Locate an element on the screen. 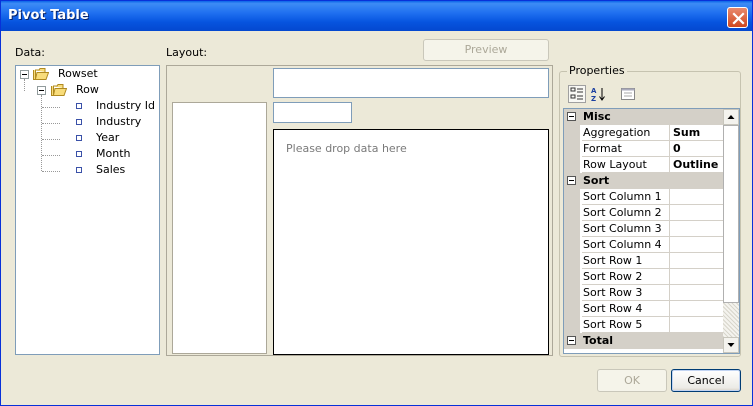 The height and width of the screenshot is (406, 753). category-name: Misc is located at coordinates (597, 116).